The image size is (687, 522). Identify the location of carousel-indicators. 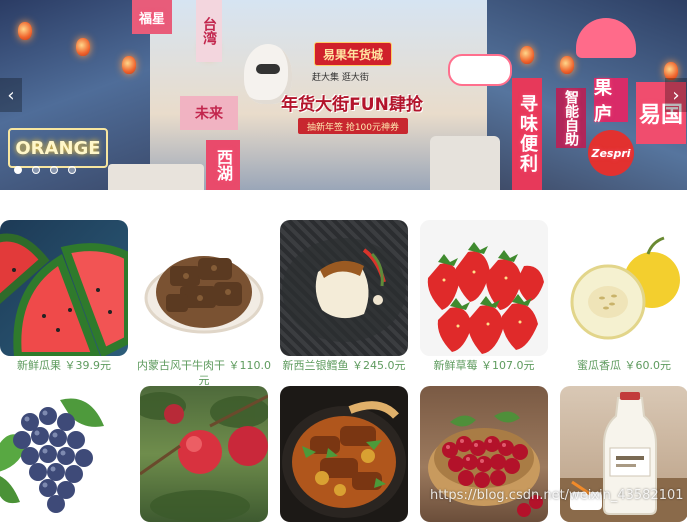
(45, 170).